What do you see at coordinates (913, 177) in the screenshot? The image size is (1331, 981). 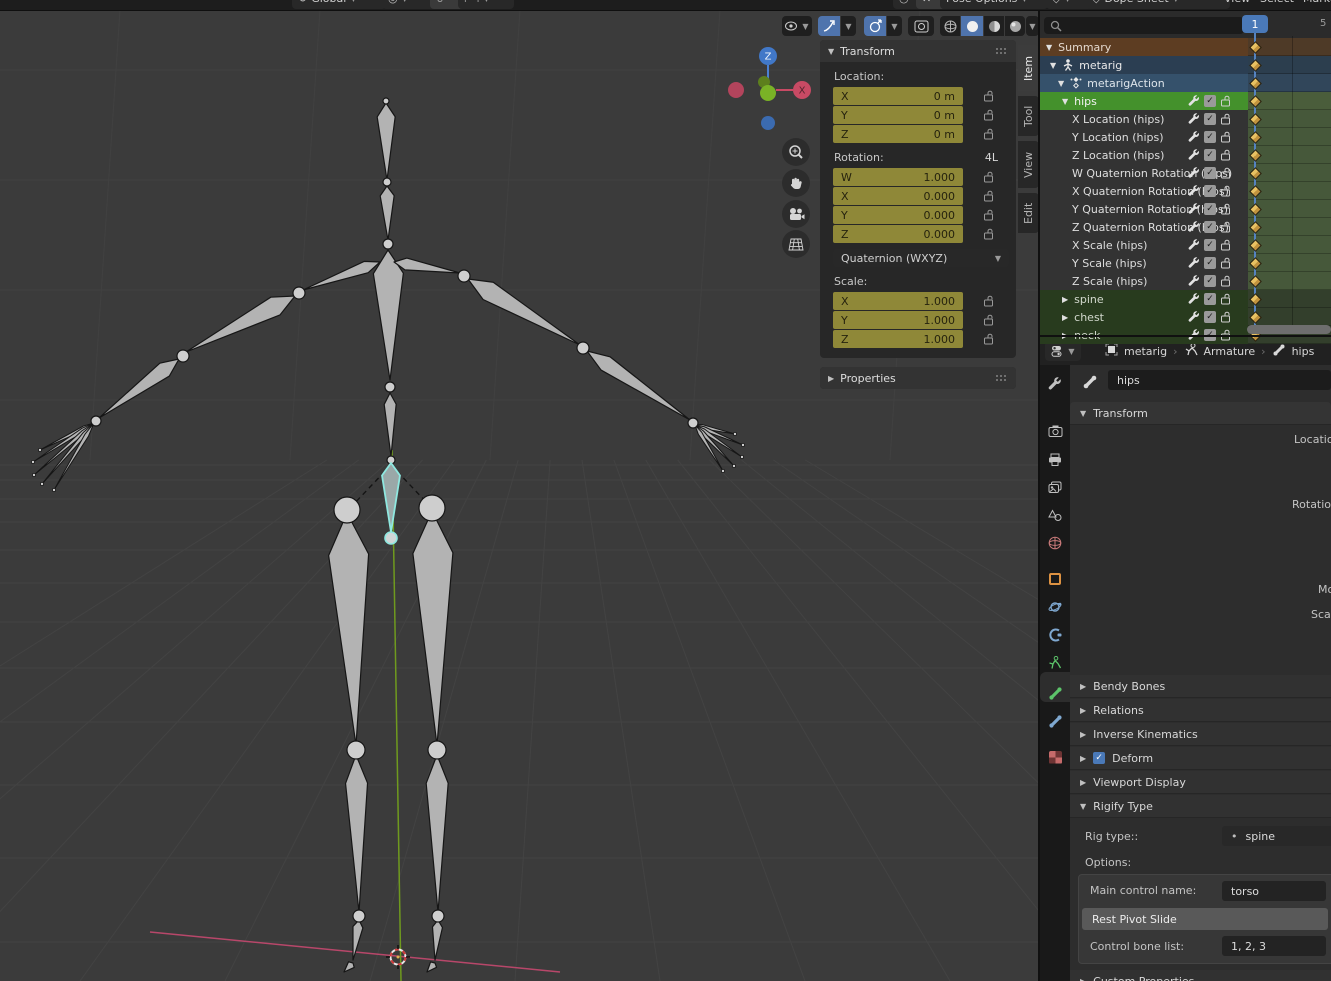 I see `rotation-w-field: W 1.000` at bounding box center [913, 177].